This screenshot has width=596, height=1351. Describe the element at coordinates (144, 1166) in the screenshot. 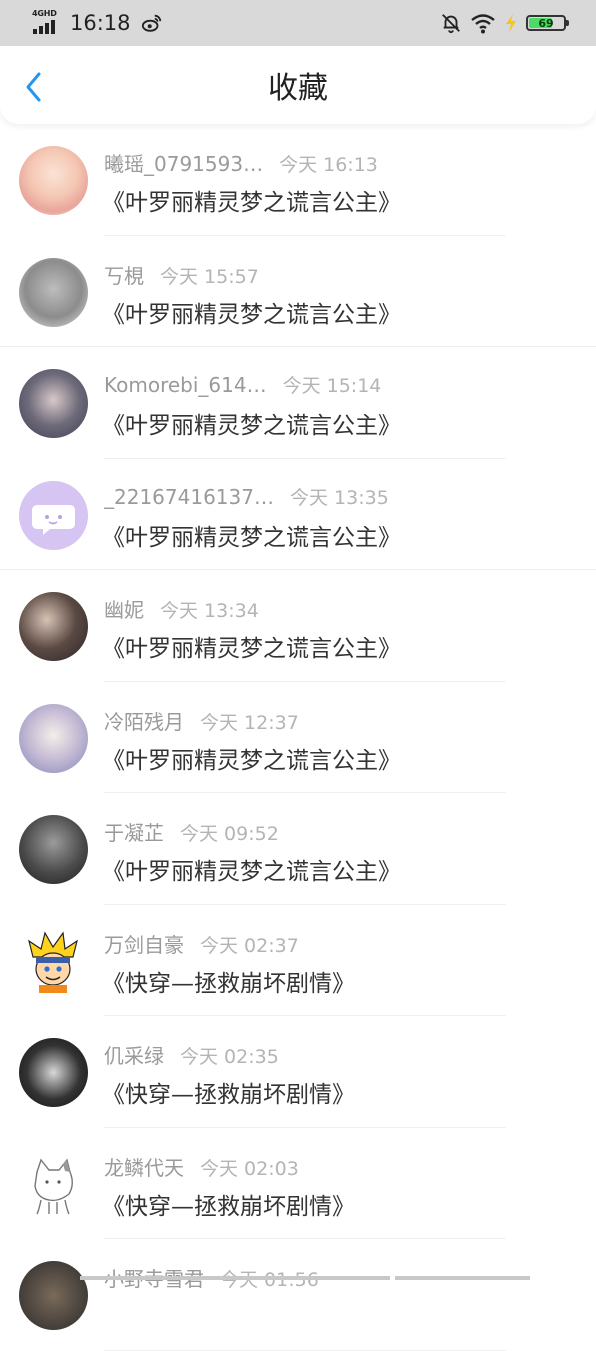

I see `username: 龙鳞代天` at that location.